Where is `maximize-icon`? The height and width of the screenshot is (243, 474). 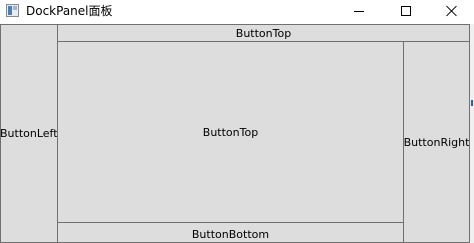 maximize-icon is located at coordinates (406, 11).